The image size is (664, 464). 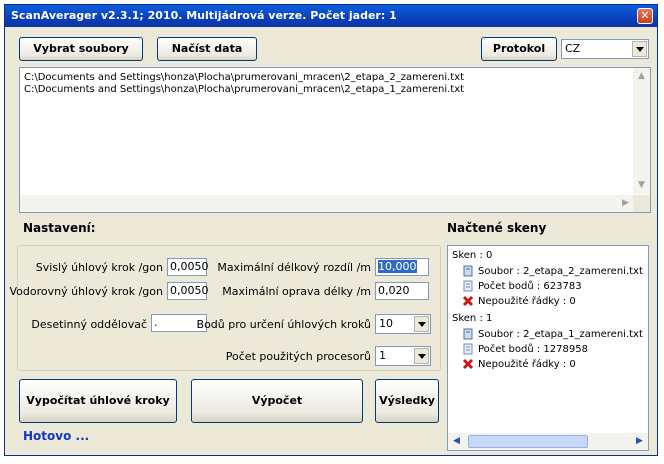 I want to click on max-length-diff-label: Maximální délkový rozdíl /m, so click(x=294, y=267).